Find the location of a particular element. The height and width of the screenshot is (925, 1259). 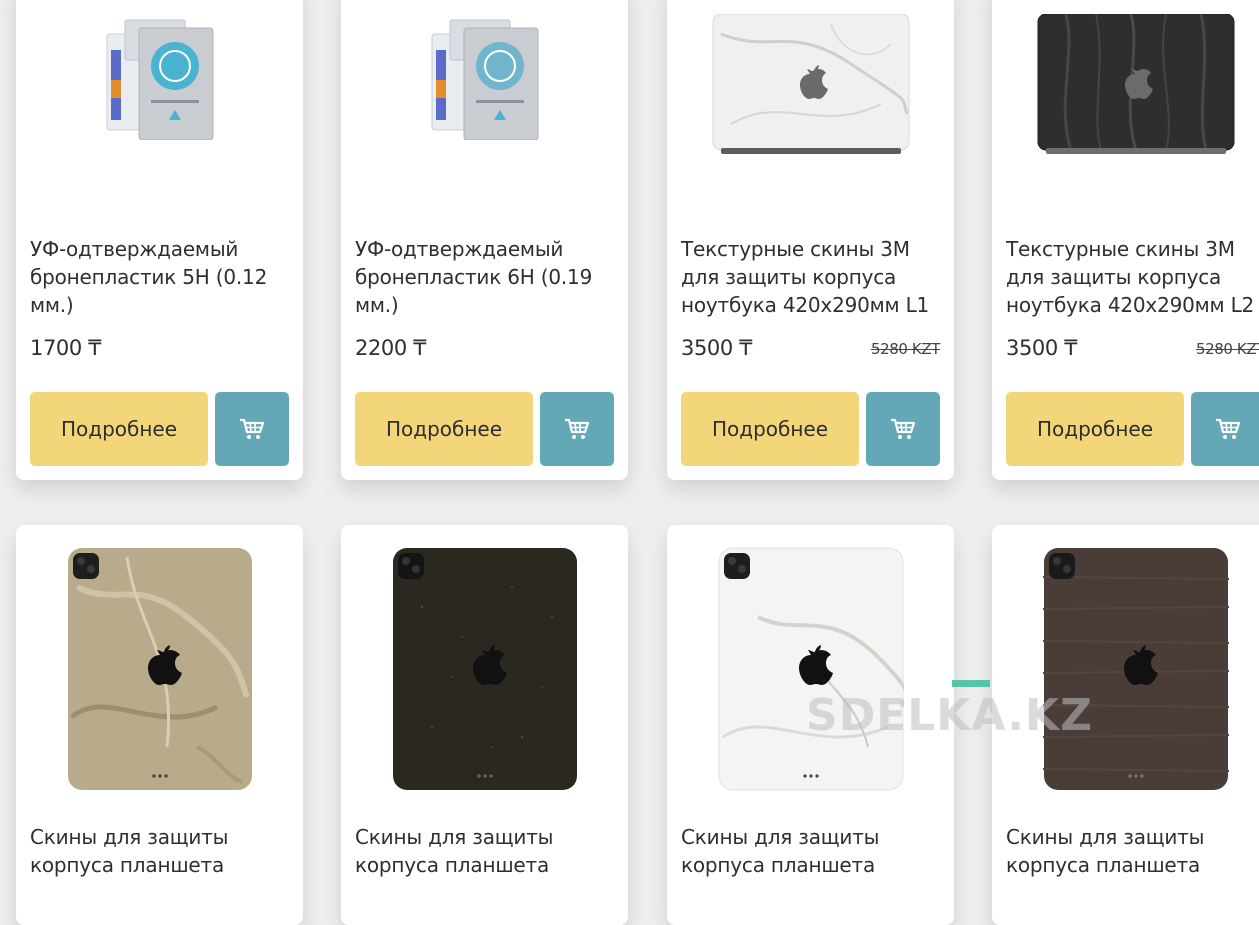

price-row: 1700 ₸ is located at coordinates (159, 351).